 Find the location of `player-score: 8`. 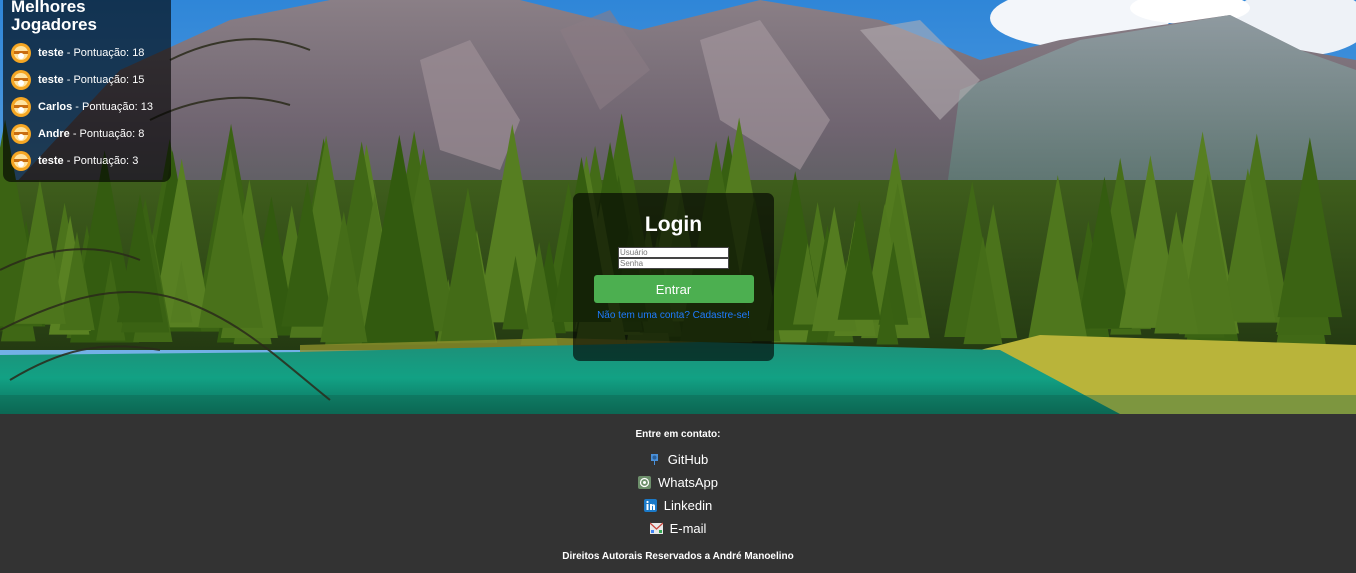

player-score: 8 is located at coordinates (141, 133).